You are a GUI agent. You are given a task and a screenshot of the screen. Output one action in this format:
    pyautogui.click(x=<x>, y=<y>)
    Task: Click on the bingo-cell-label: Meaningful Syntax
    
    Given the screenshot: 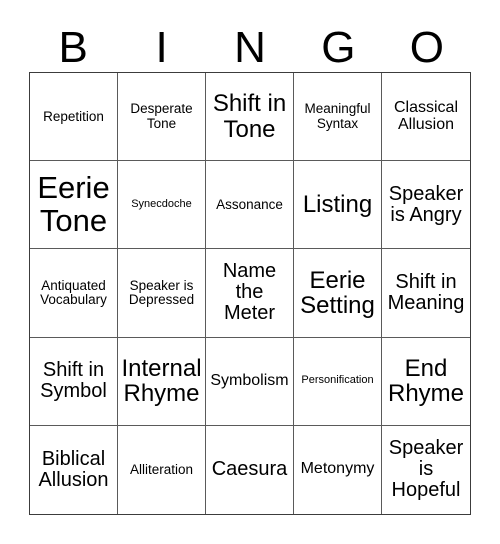 What is the action you would take?
    pyautogui.click(x=337, y=116)
    